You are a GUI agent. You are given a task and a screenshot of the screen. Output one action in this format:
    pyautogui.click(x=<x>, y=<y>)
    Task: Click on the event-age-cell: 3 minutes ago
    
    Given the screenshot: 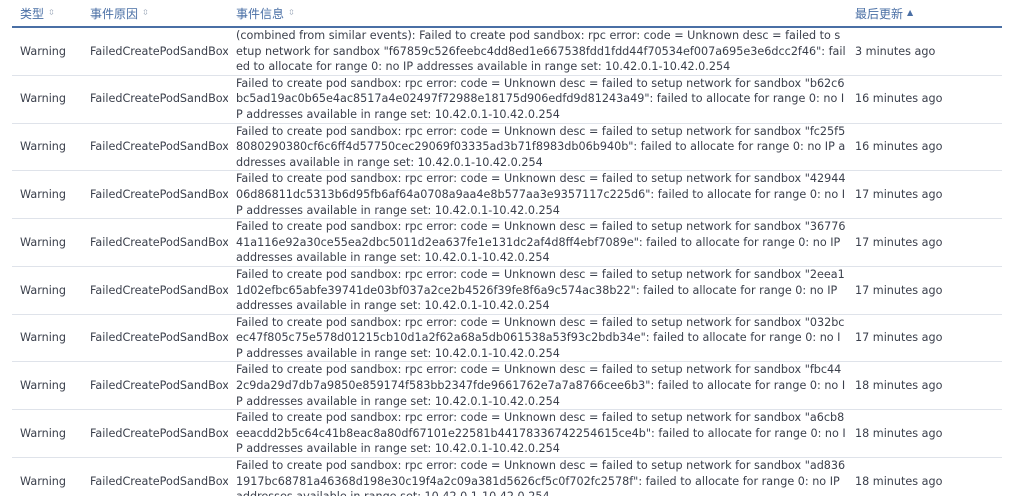 What is the action you would take?
    pyautogui.click(x=924, y=51)
    